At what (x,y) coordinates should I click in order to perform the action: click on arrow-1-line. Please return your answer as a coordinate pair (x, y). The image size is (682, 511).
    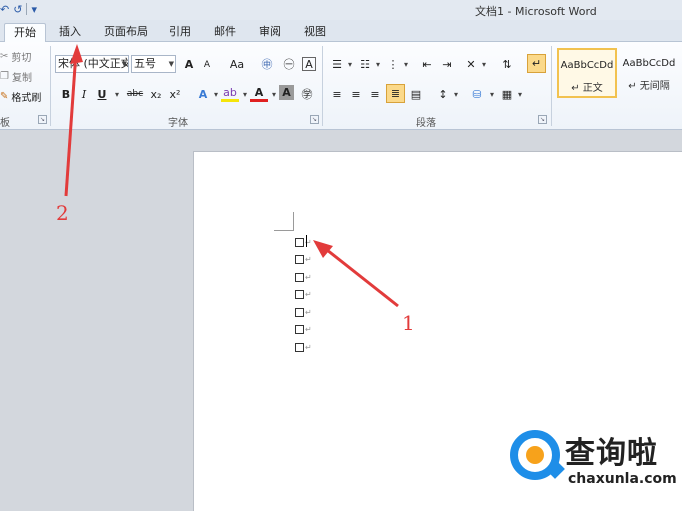
    Looking at the image, I should click on (360, 276).